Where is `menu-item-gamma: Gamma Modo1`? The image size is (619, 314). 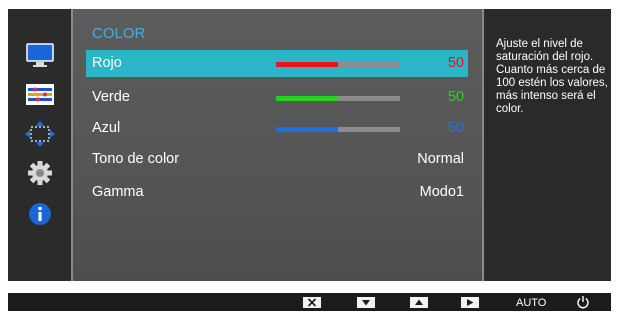
menu-item-gamma: Gamma Modo1 is located at coordinates (277, 192).